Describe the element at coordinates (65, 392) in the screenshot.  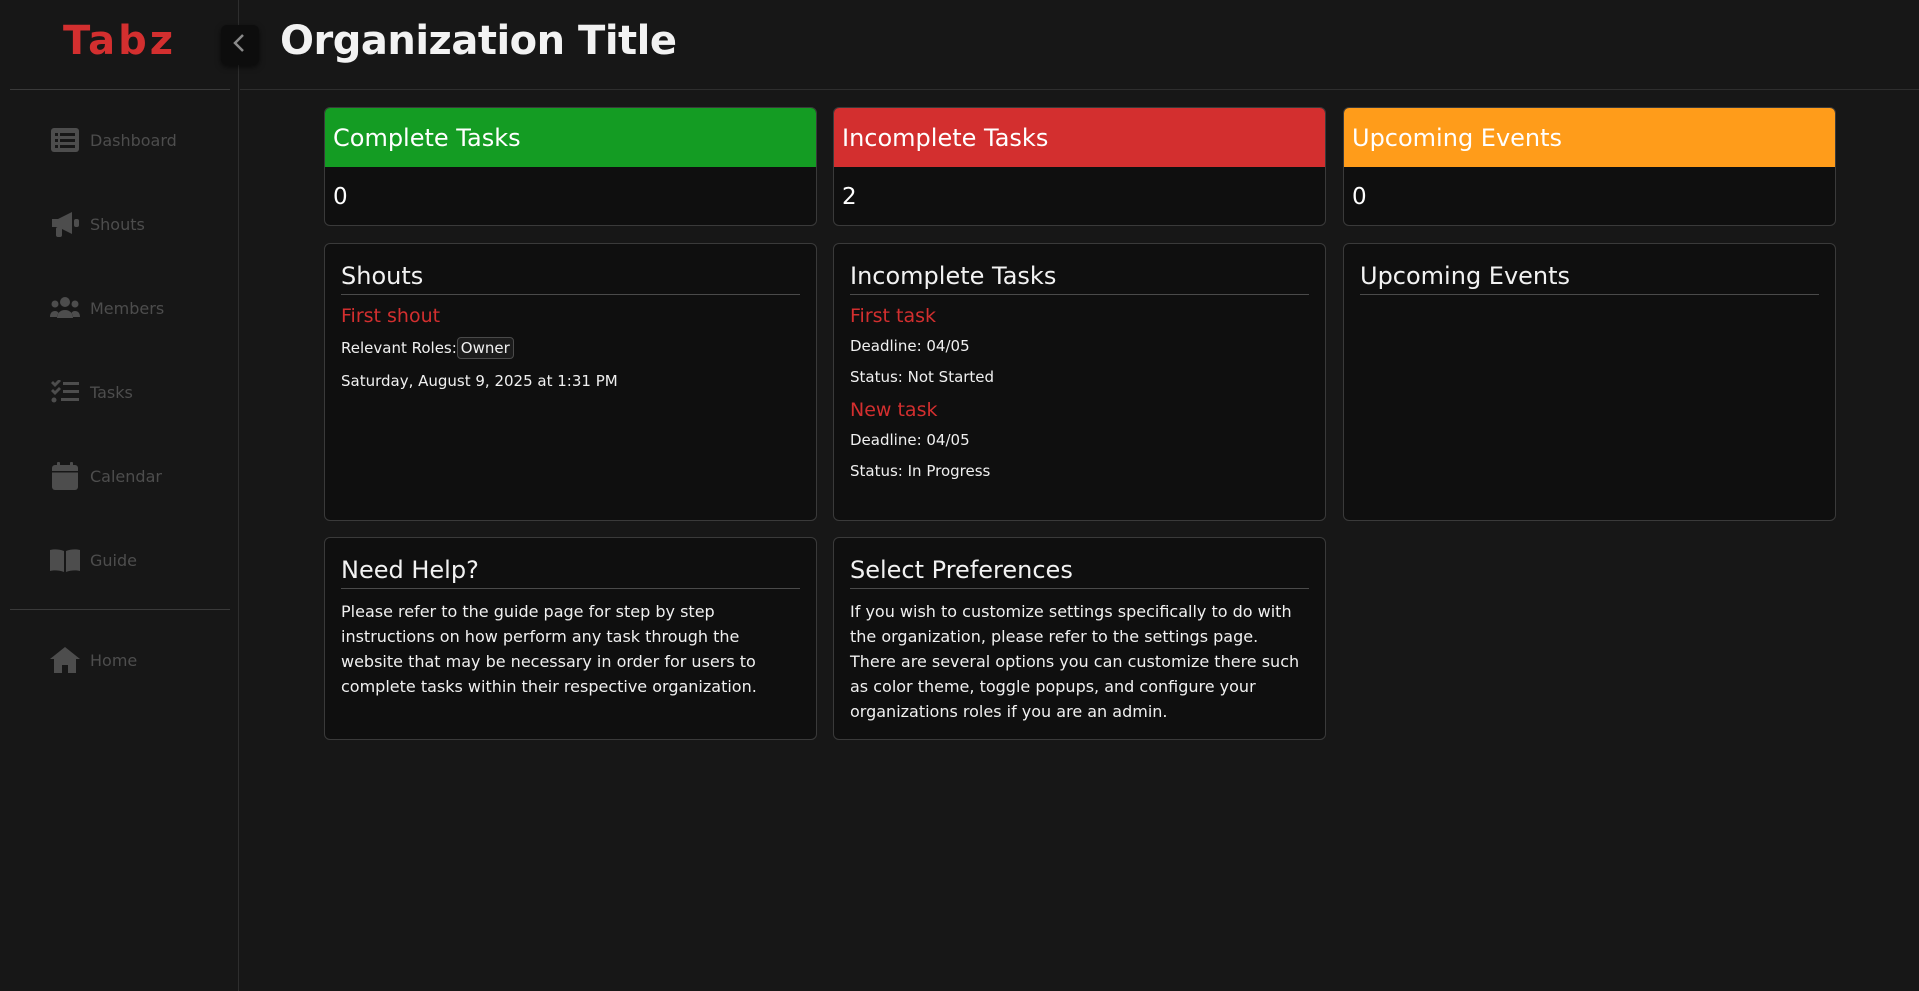
I see `checklist-icon` at that location.